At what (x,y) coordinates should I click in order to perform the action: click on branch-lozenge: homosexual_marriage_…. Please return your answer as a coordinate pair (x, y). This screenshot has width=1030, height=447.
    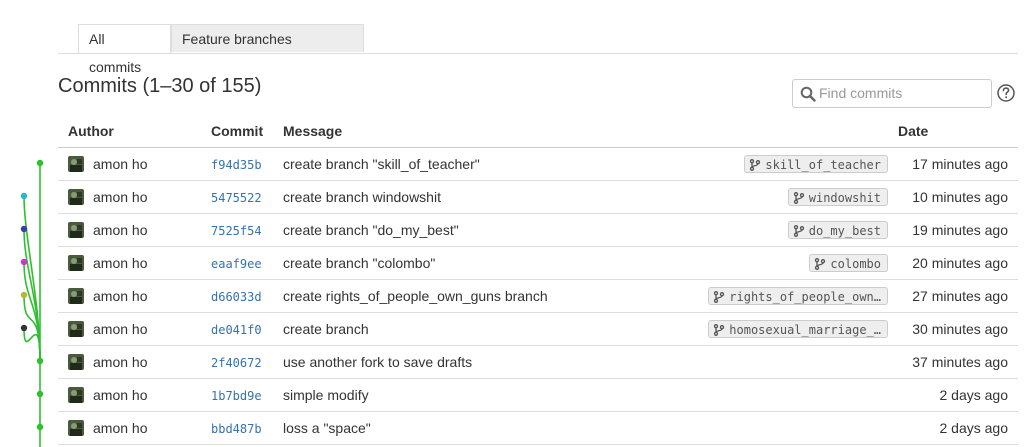
    Looking at the image, I should click on (798, 329).